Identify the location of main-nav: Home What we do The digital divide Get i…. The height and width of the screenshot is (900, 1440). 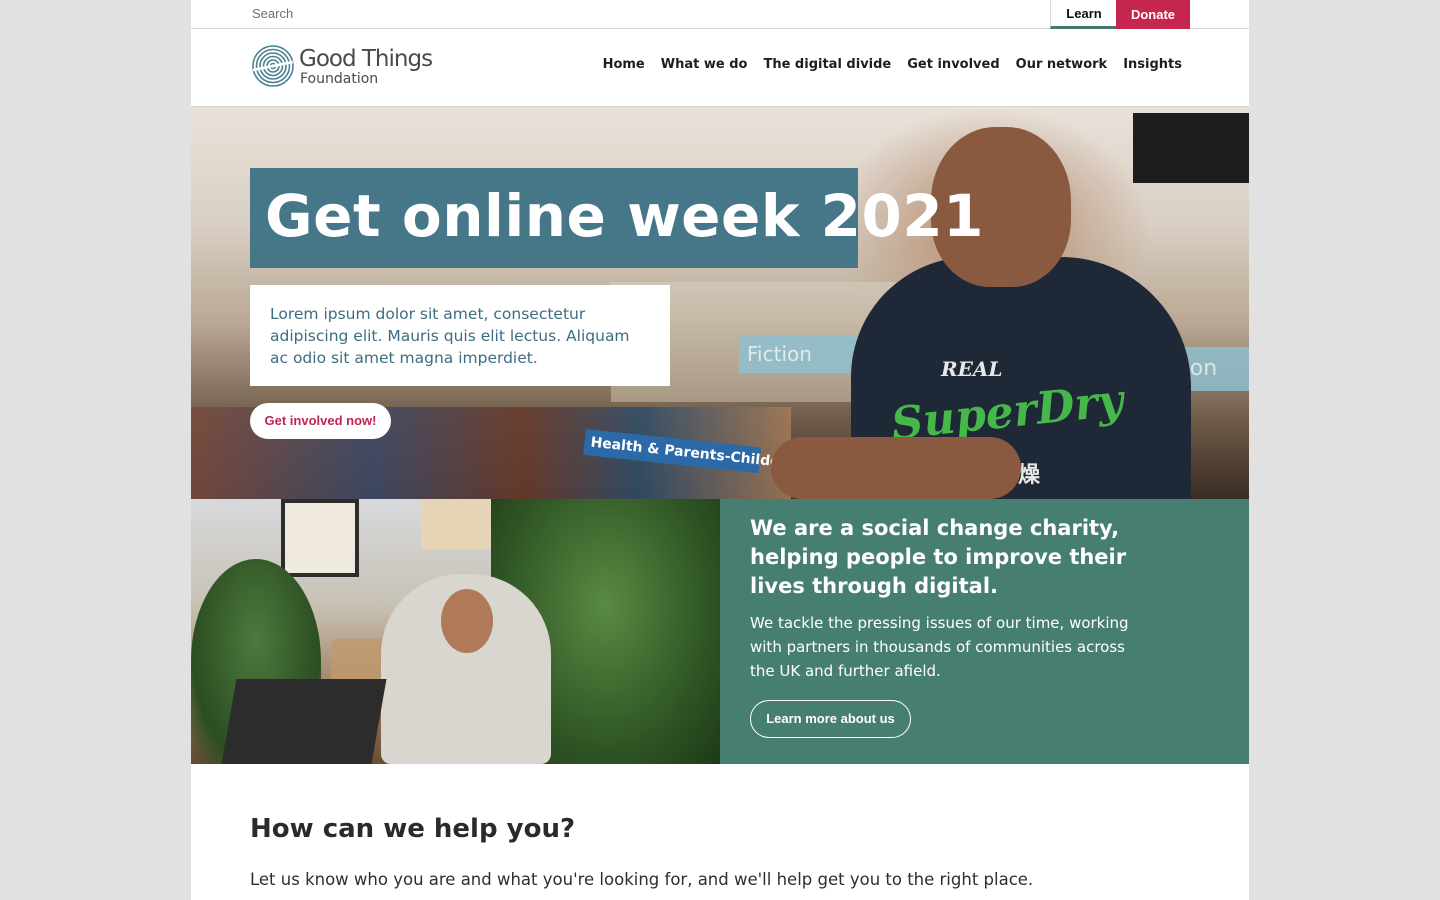
(892, 64).